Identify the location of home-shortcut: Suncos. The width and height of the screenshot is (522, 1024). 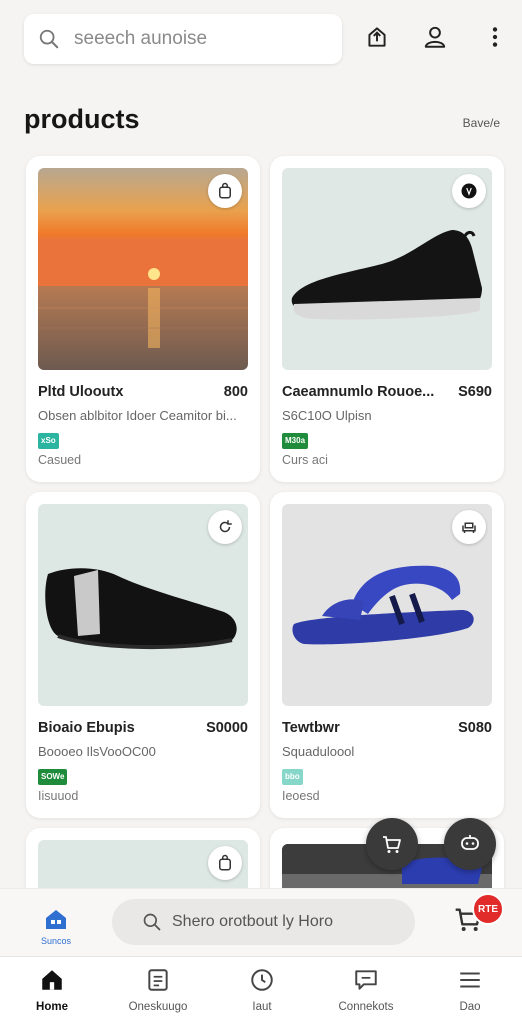
(56, 926).